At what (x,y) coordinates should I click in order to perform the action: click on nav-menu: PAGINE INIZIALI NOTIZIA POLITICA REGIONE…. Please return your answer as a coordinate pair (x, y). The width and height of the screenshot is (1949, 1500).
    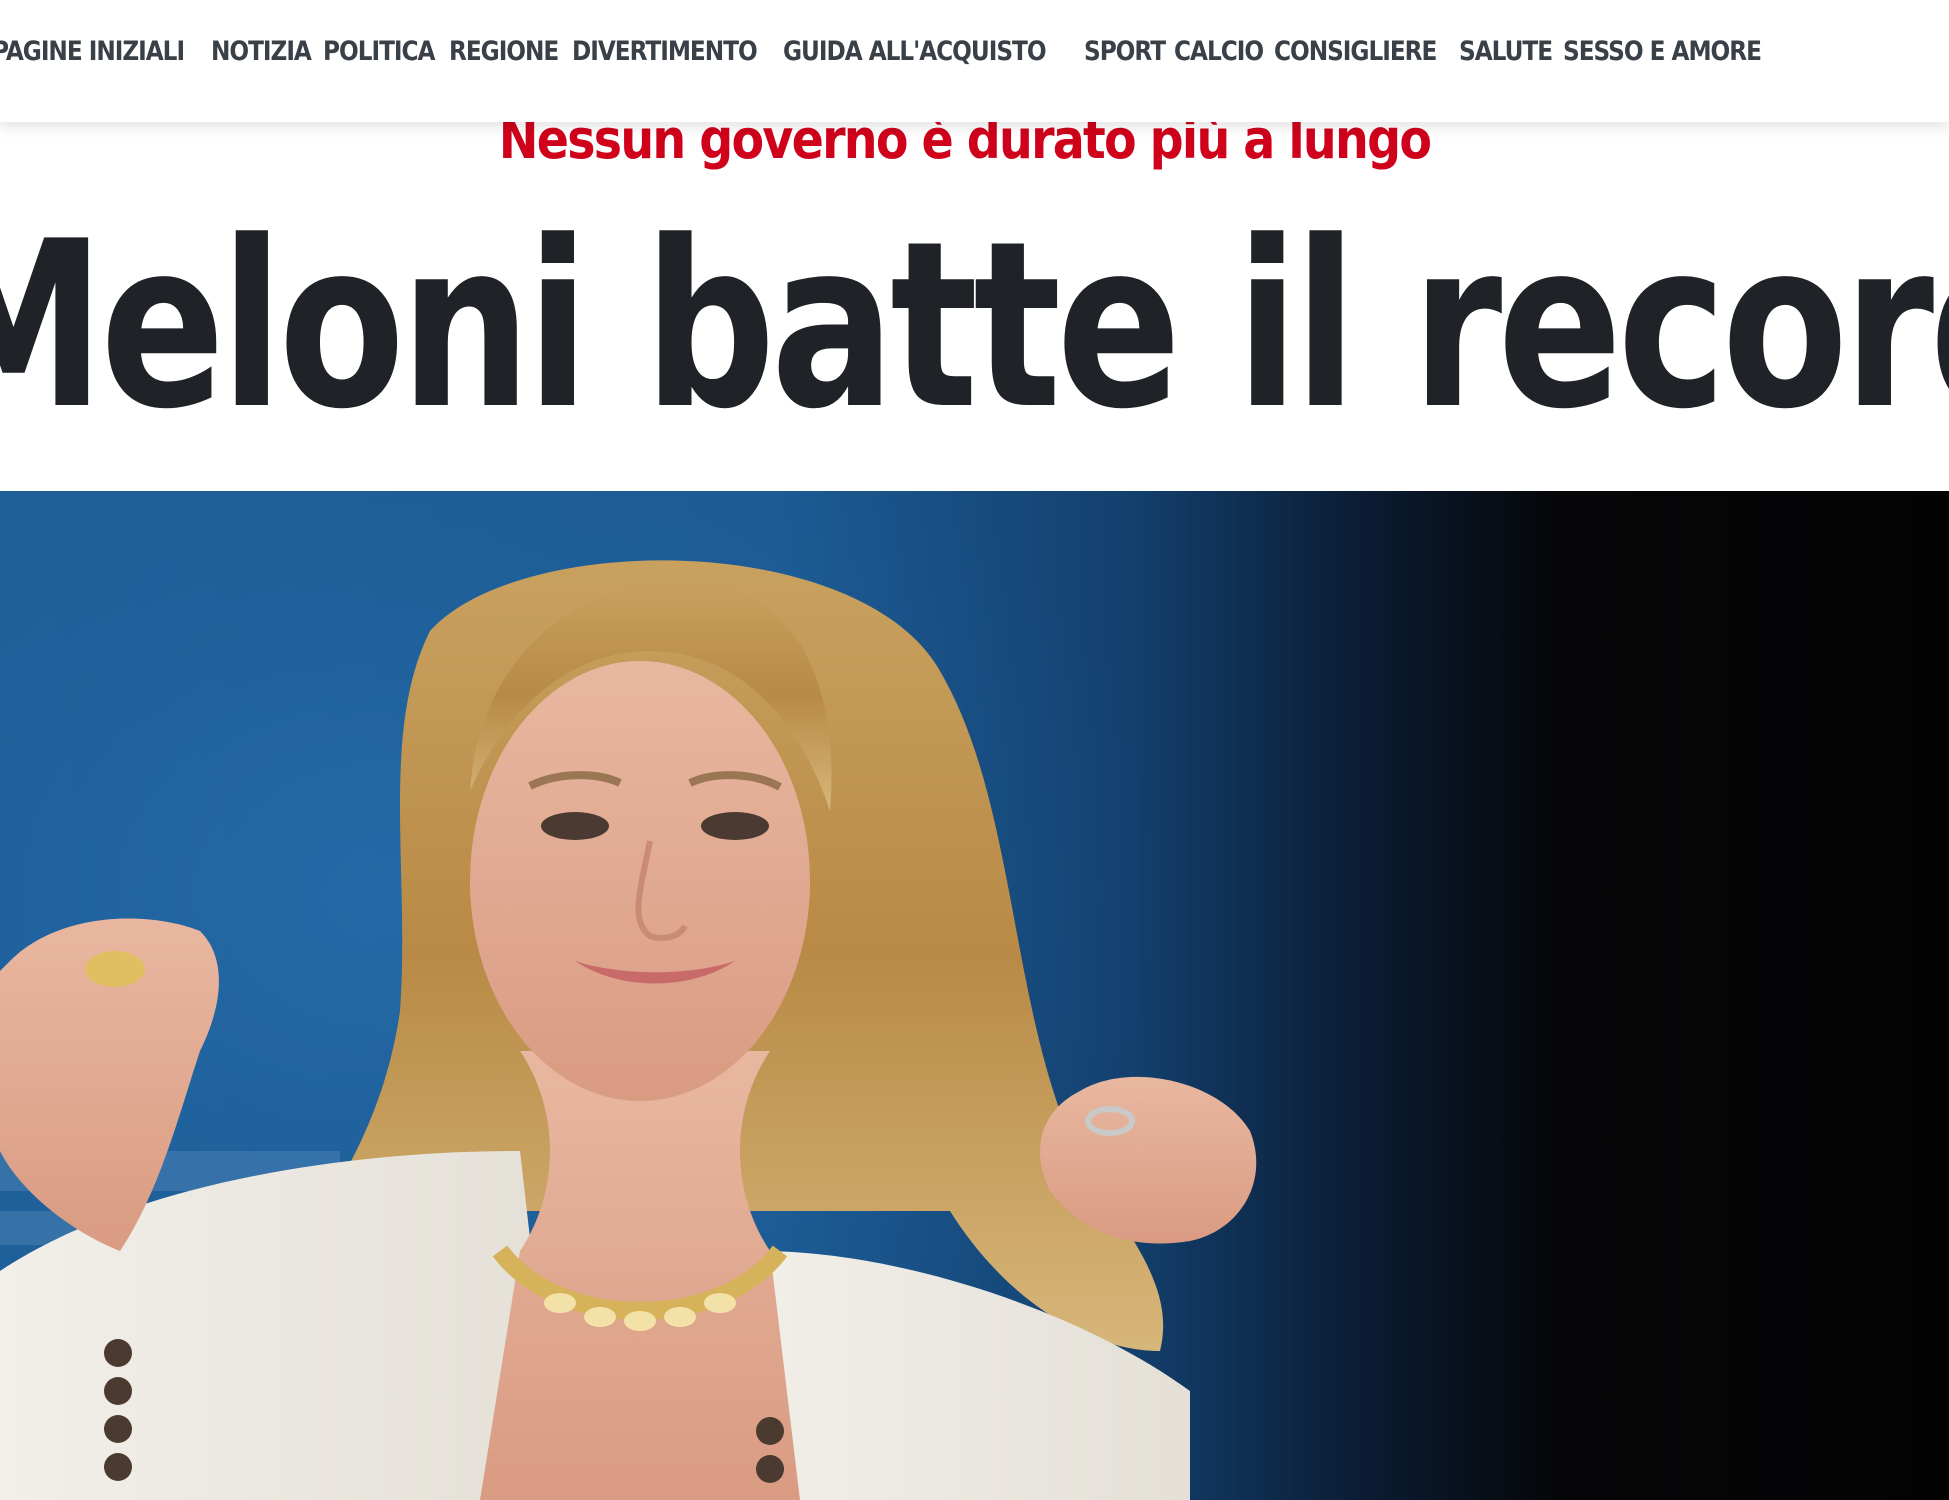
    Looking at the image, I should click on (881, 51).